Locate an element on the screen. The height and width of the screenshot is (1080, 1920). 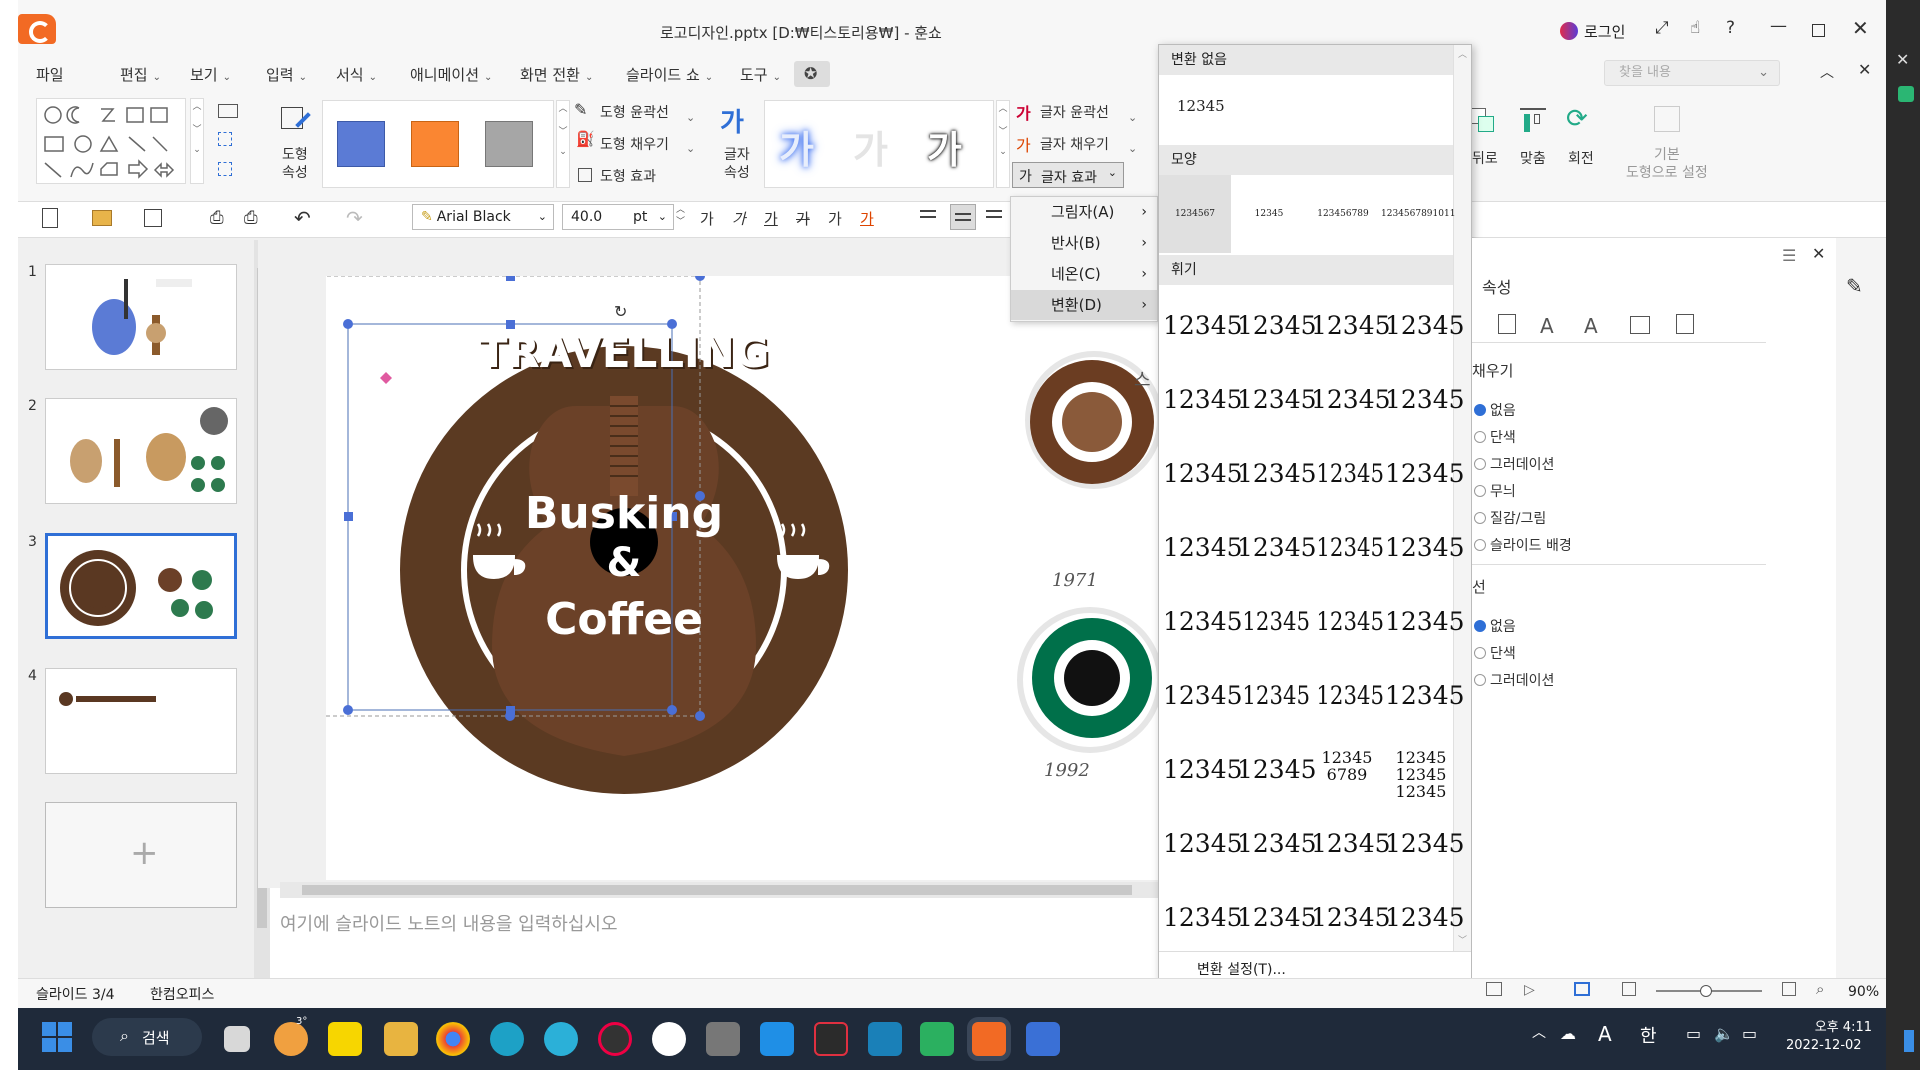
menu-4: 서식 ⌄ is located at coordinates (356, 74).